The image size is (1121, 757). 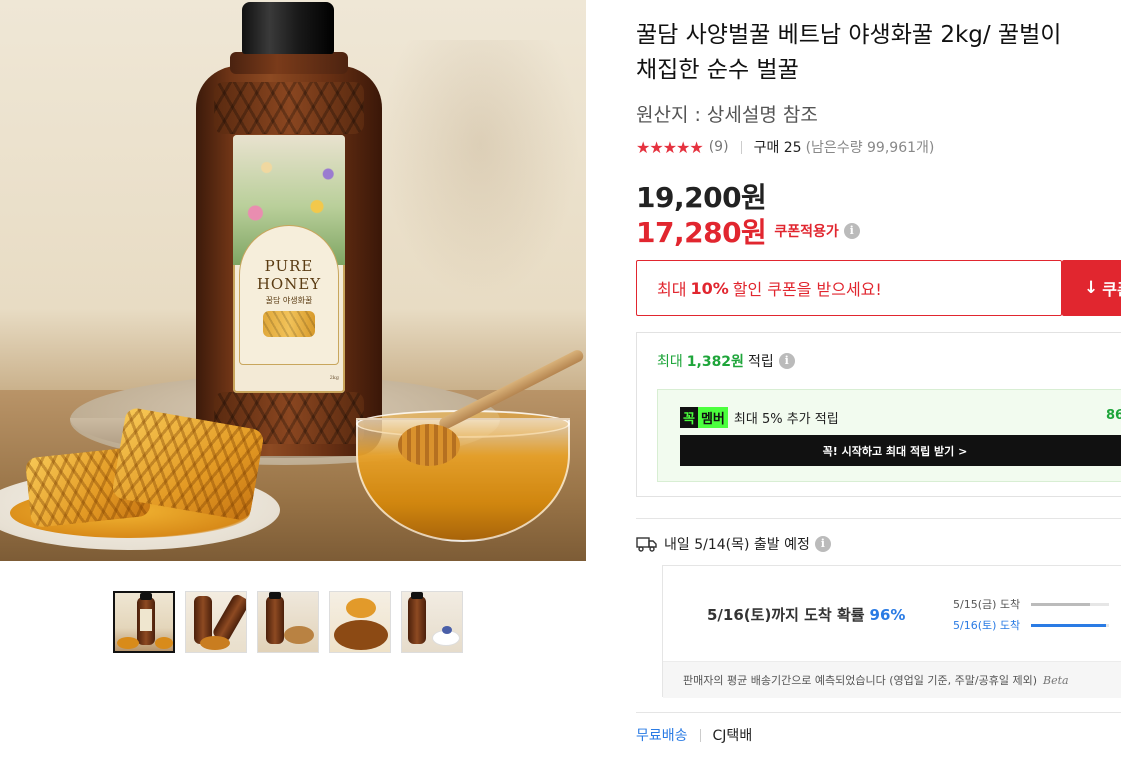 I want to click on product-title: 꿀담 사양벌꿀 베트남 야생화꿀 2kg/ 꿀벌이 채집한 순수 벌꿀, so click(x=878, y=53).